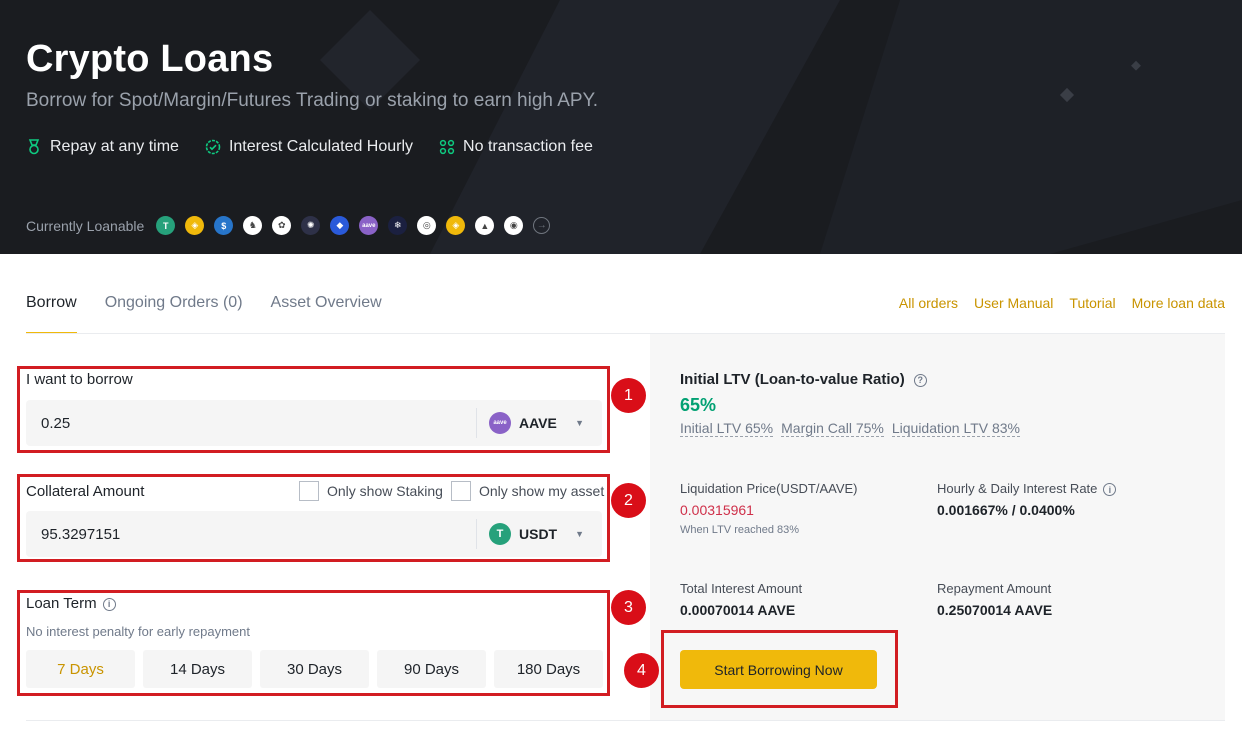 Image resolution: width=1242 pixels, height=735 pixels. Describe the element at coordinates (832, 428) in the screenshot. I see `margin-call-link: Margin Call 75%` at that location.